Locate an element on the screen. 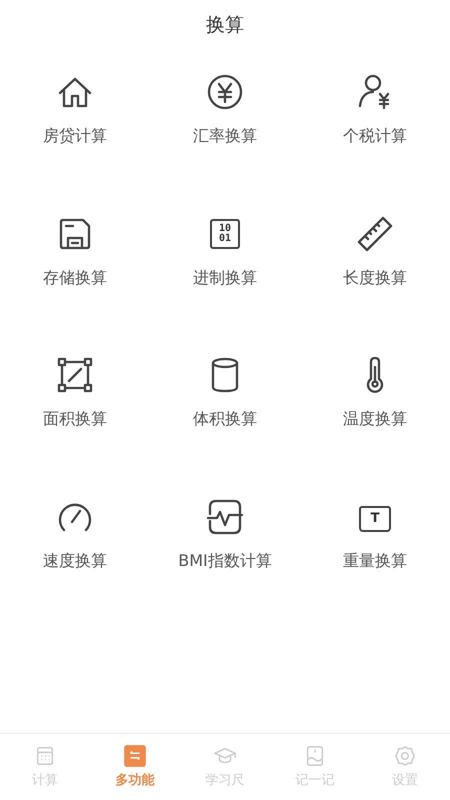 The height and width of the screenshot is (800, 450). tool-label: 汇率换算 is located at coordinates (225, 136).